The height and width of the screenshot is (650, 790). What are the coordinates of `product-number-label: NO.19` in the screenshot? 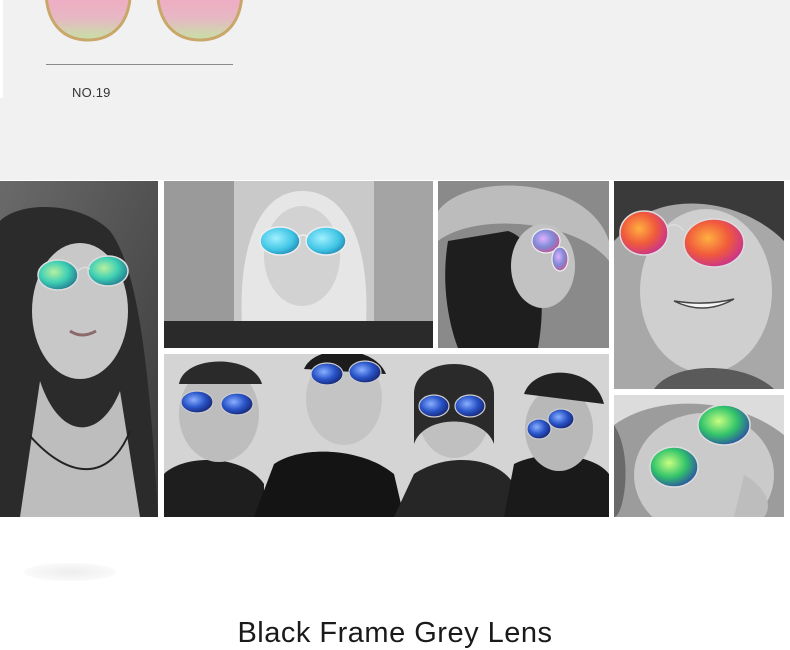 It's located at (91, 92).